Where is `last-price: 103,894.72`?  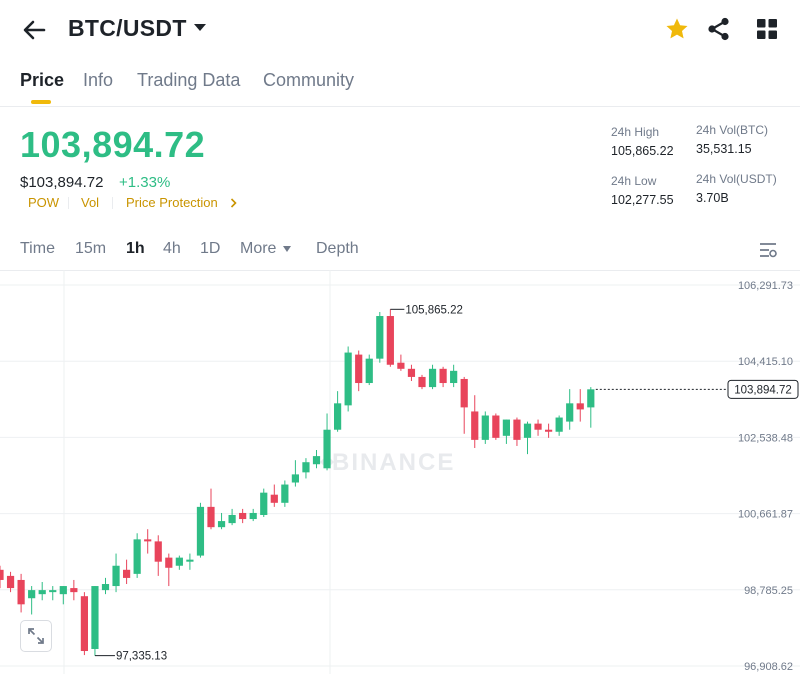 last-price: 103,894.72 is located at coordinates (113, 144).